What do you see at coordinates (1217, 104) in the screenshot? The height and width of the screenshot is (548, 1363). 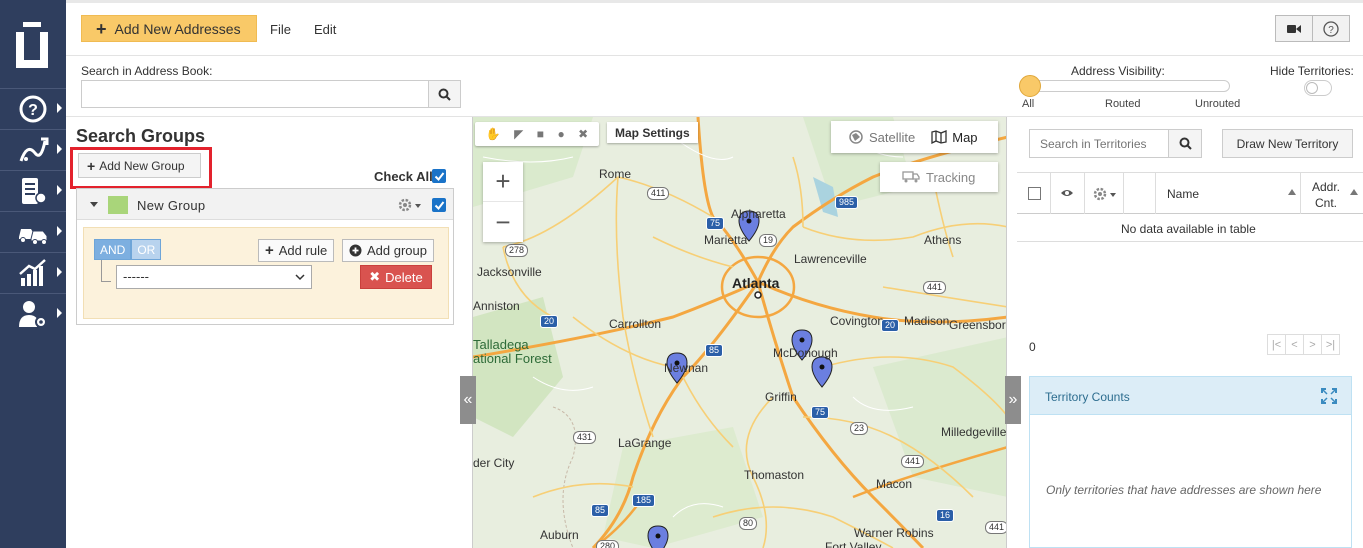 I see `visibility-tick-unrouted: Unrouted` at bounding box center [1217, 104].